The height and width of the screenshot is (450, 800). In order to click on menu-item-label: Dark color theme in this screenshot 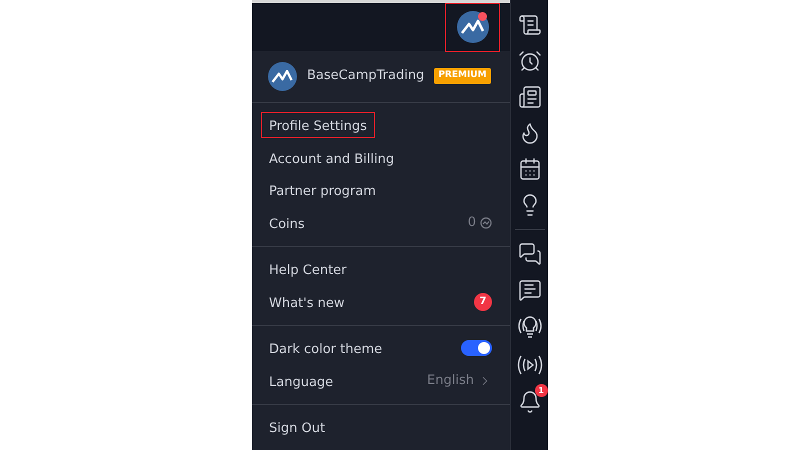, I will do `click(326, 350)`.